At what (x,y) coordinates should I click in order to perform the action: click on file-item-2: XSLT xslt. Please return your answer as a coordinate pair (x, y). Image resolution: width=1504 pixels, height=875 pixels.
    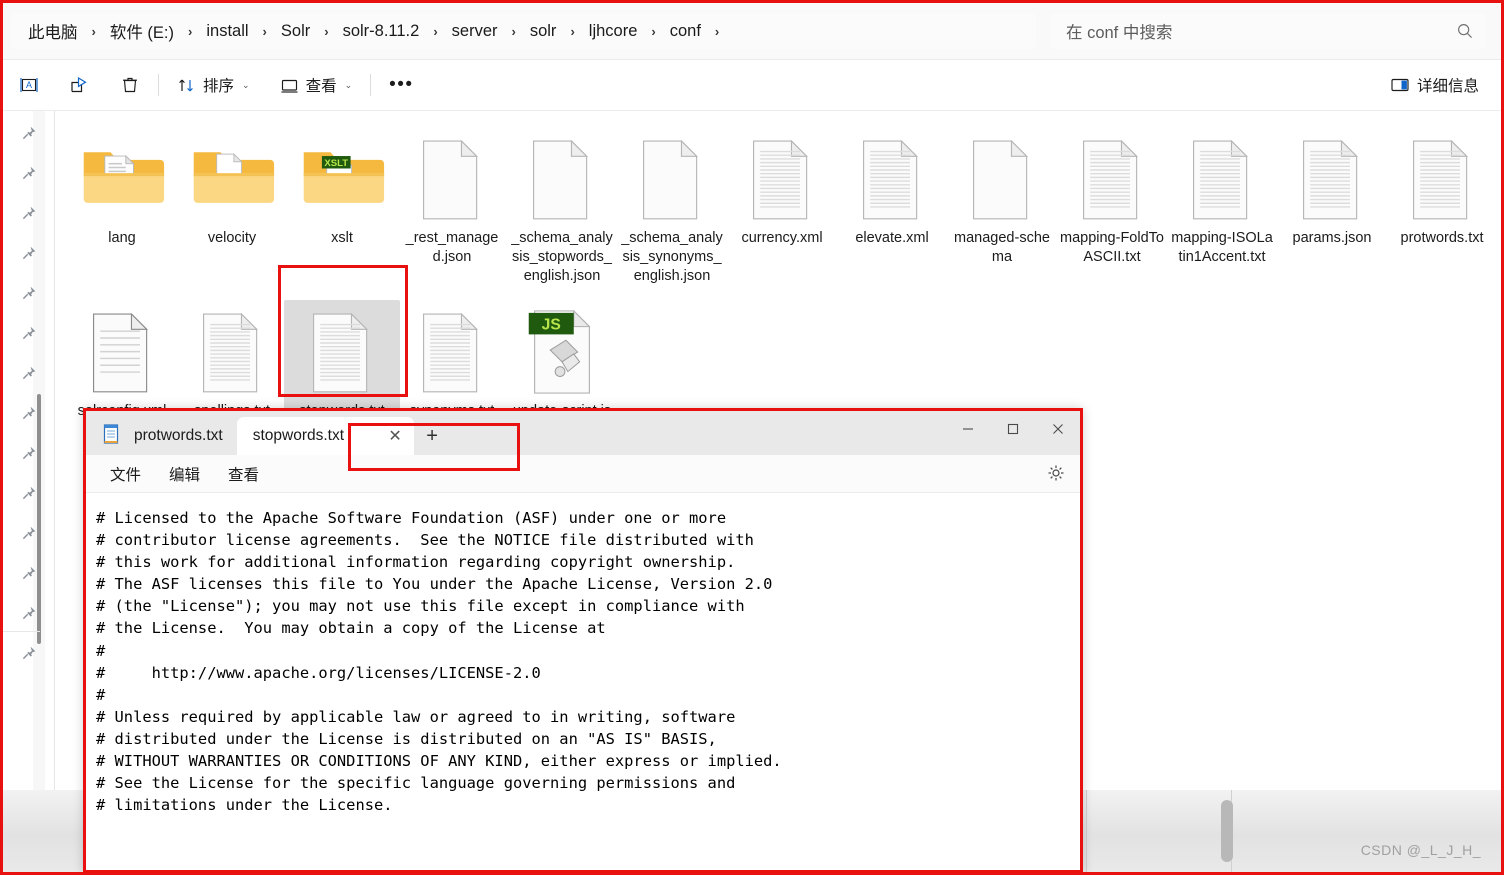
    Looking at the image, I should click on (342, 205).